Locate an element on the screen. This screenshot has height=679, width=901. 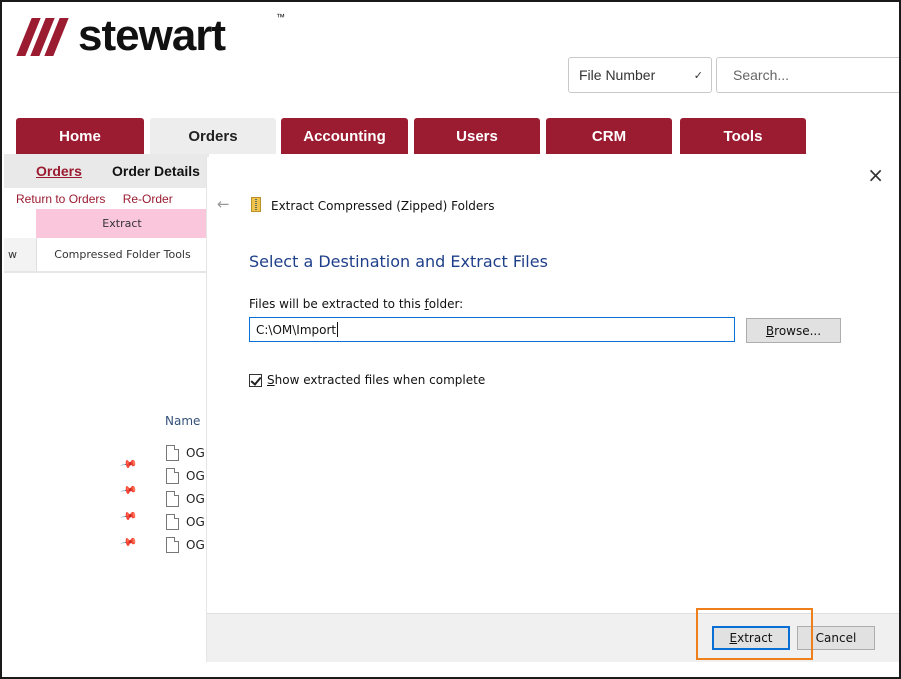
search-type-value: File Number is located at coordinates (617, 75).